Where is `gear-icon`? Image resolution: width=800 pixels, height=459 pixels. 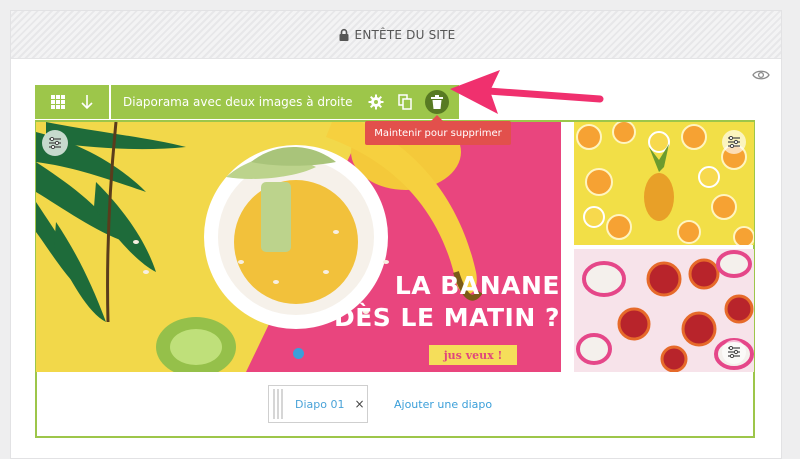
gear-icon is located at coordinates (376, 102).